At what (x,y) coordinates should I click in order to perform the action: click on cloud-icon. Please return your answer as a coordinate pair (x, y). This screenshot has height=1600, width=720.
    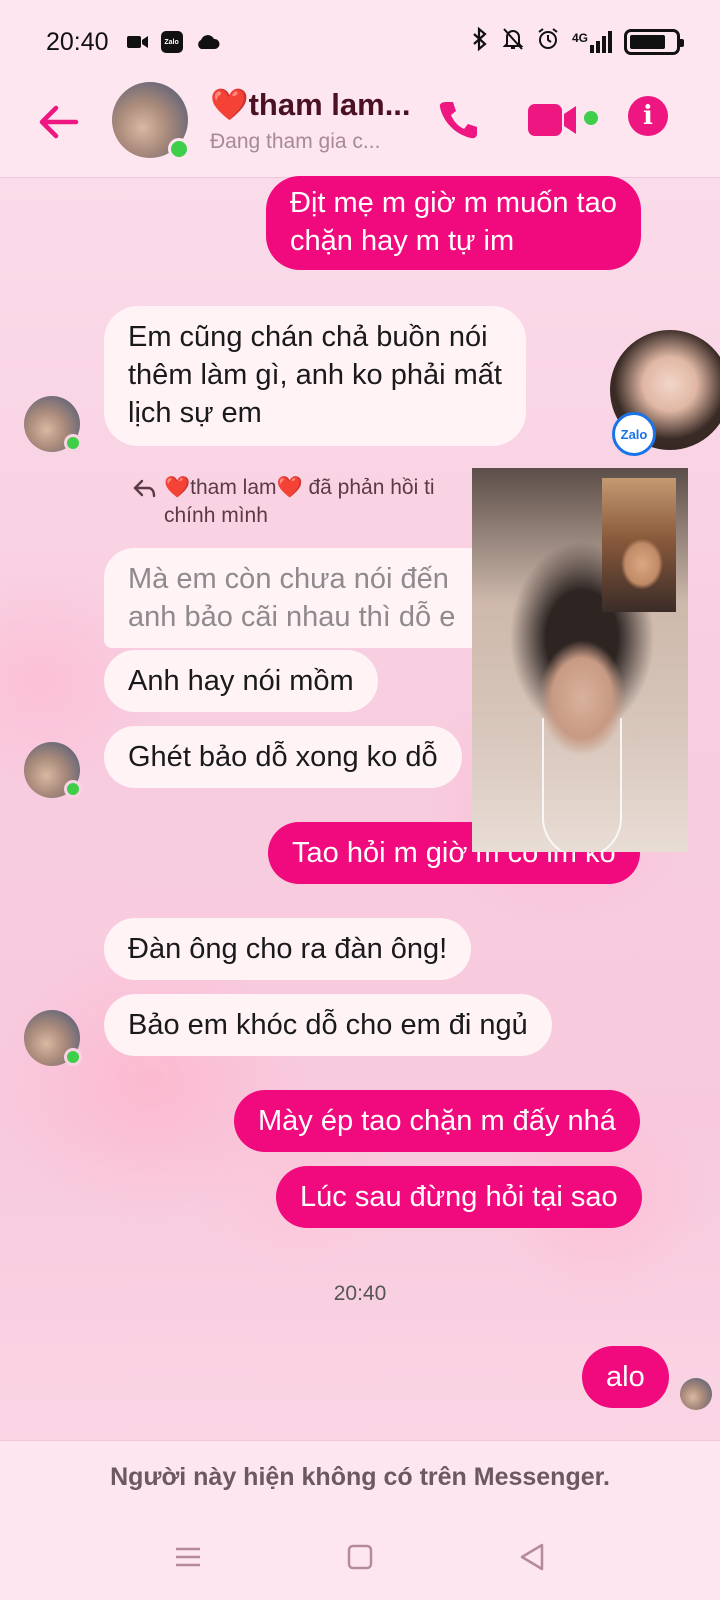
    Looking at the image, I should click on (208, 42).